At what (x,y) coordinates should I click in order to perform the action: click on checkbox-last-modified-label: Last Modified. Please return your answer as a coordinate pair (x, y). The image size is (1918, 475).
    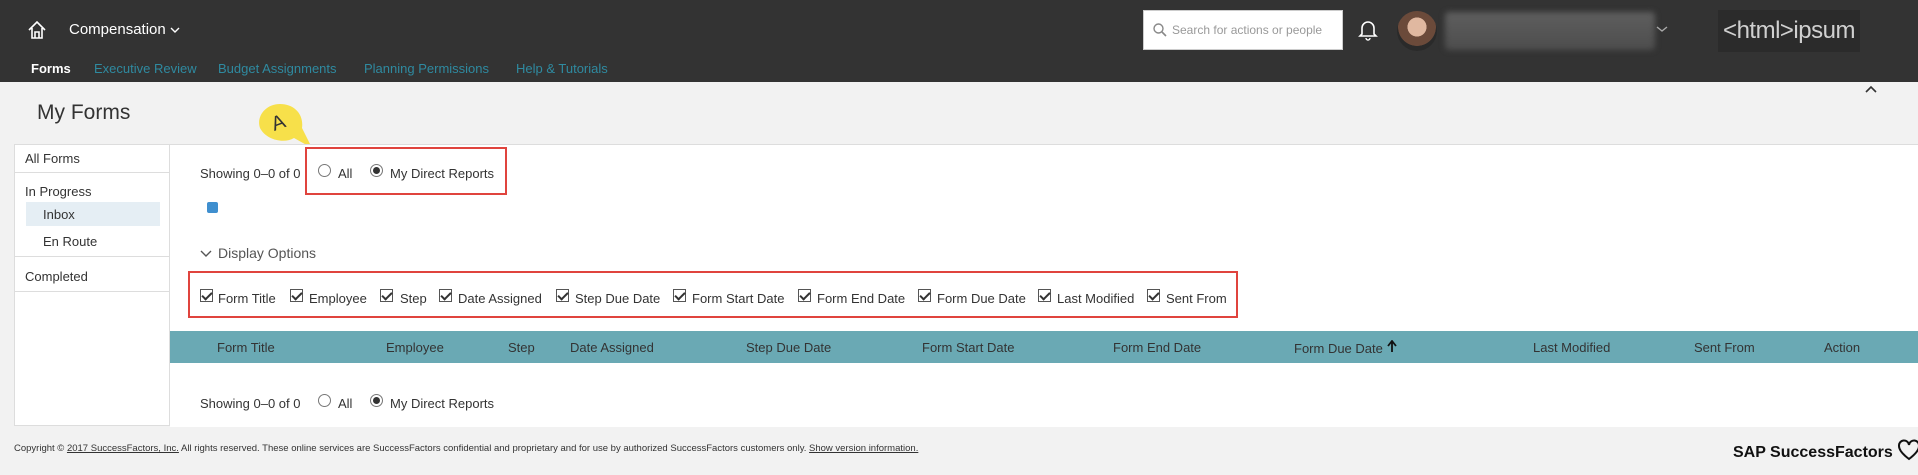
    Looking at the image, I should click on (1095, 298).